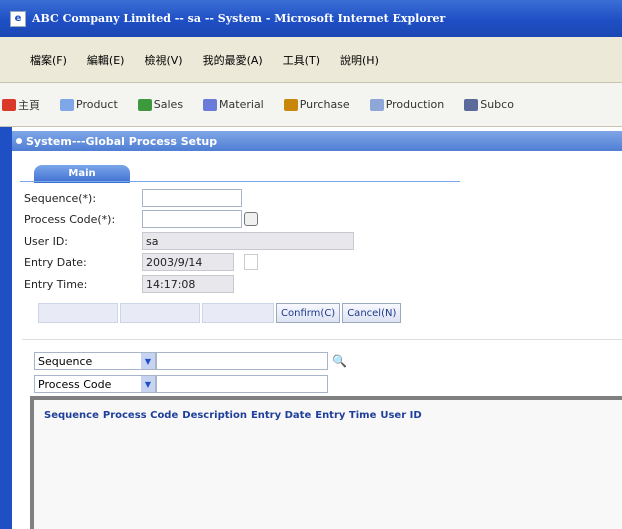 The image size is (622, 529). Describe the element at coordinates (19, 141) in the screenshot. I see `bullet-icon` at that location.